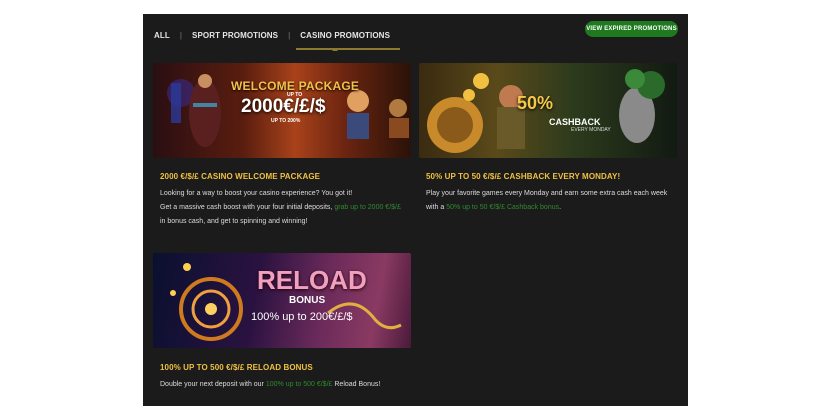 The height and width of the screenshot is (406, 825). Describe the element at coordinates (312, 280) in the screenshot. I see `banner-headline: RELOAD` at that location.